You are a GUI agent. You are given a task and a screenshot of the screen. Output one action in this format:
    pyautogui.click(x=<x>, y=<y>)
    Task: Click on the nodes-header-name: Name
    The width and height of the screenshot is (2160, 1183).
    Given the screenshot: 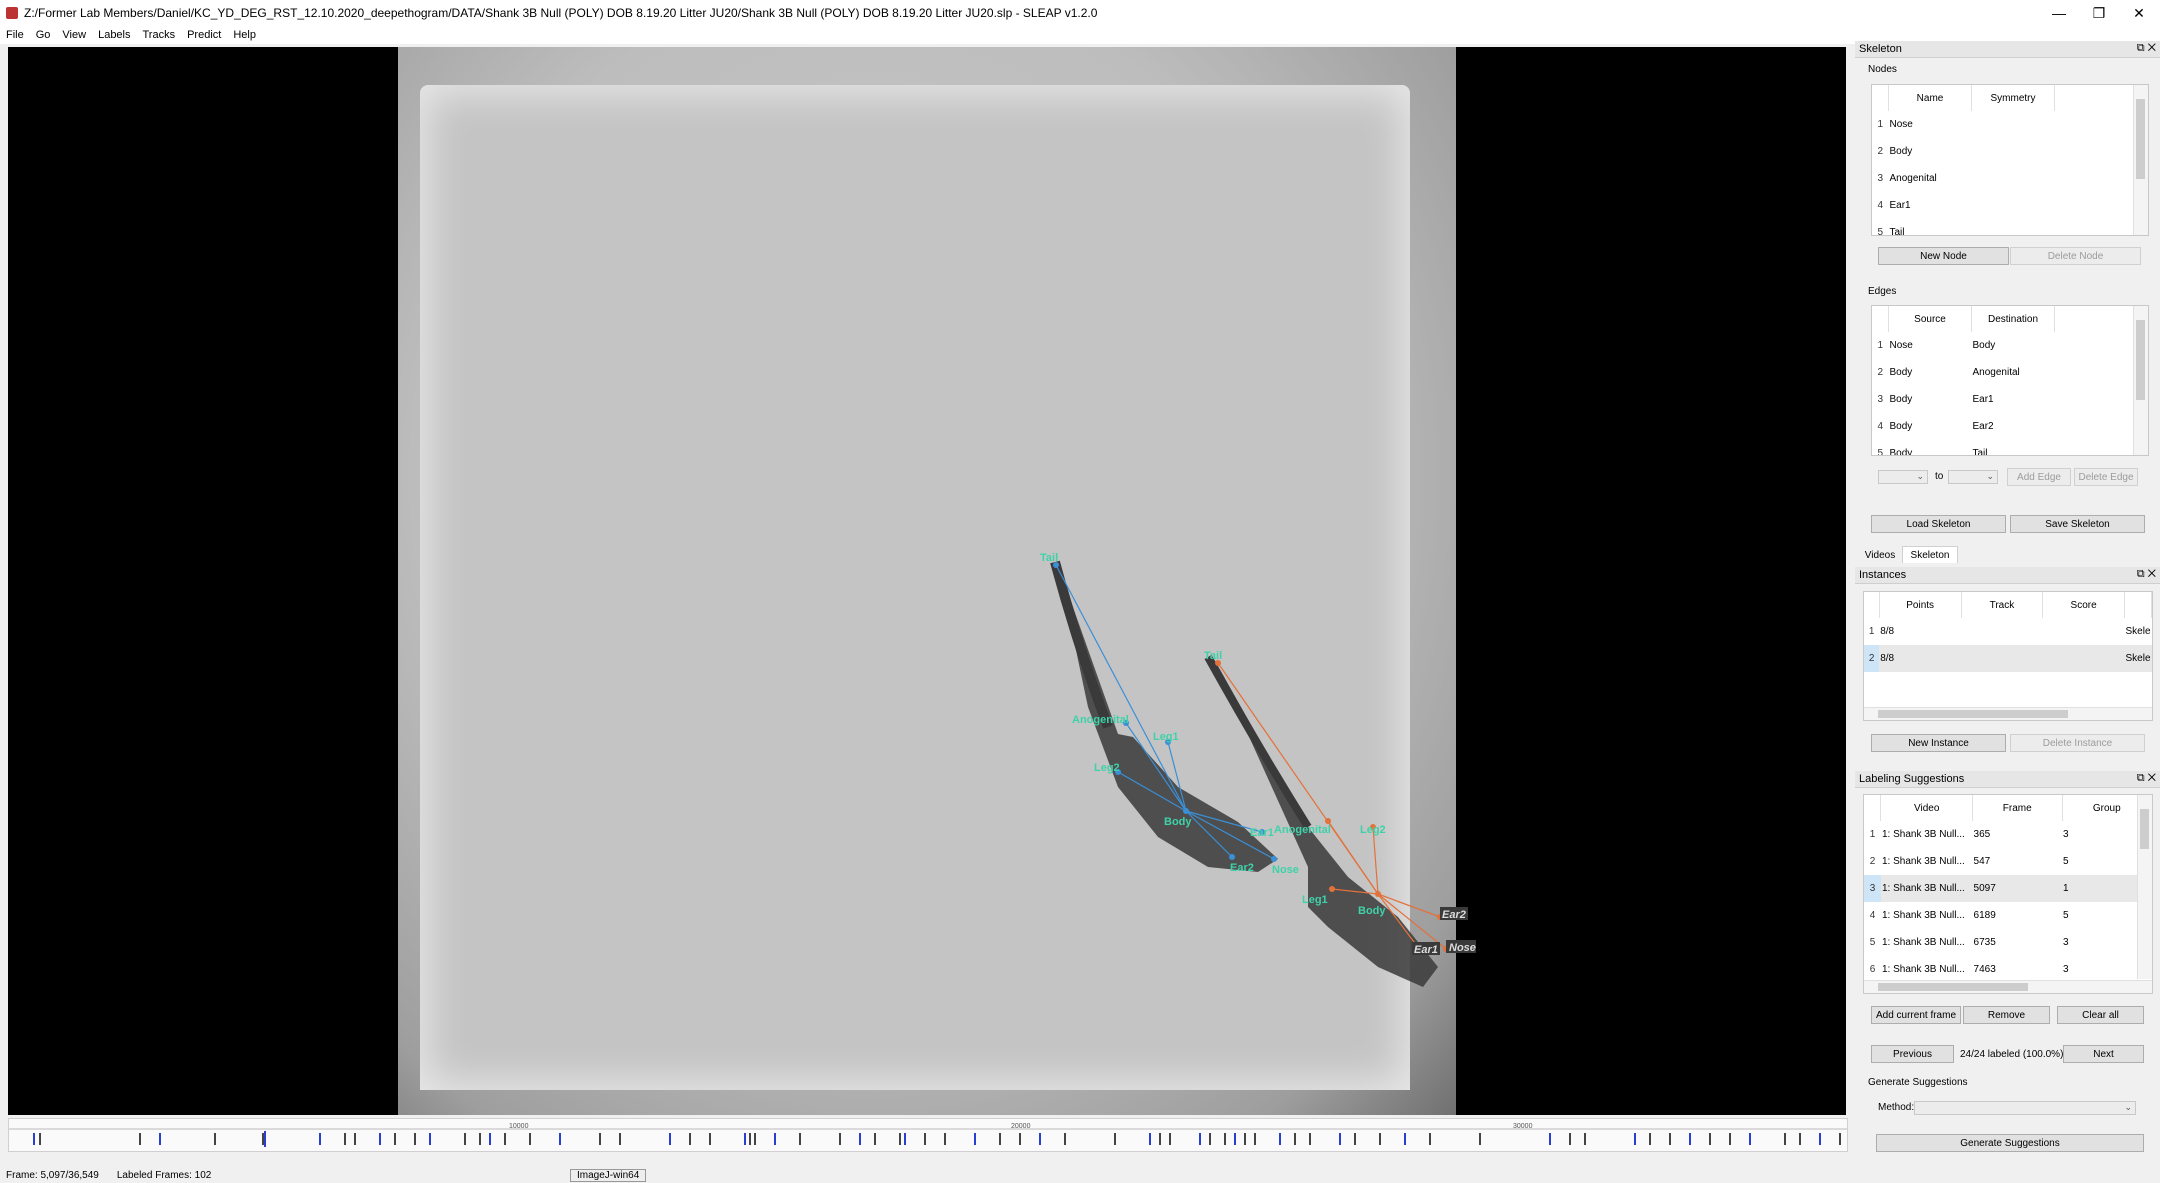 What is the action you would take?
    pyautogui.click(x=1930, y=98)
    